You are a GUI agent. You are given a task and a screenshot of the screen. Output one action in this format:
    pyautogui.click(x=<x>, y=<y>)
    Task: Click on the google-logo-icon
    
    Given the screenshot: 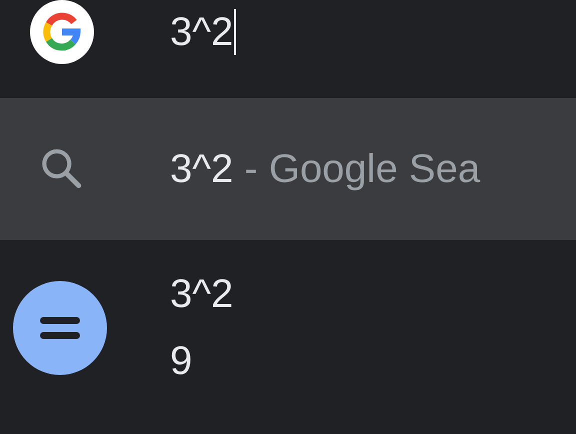 What is the action you would take?
    pyautogui.click(x=62, y=32)
    